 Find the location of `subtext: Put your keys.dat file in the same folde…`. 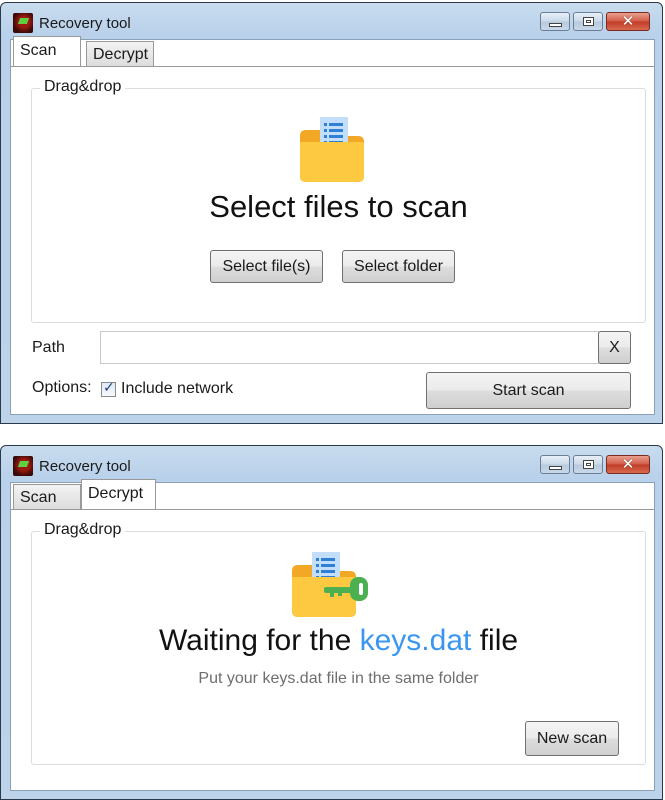

subtext: Put your keys.dat file in the same folde… is located at coordinates (338, 678).